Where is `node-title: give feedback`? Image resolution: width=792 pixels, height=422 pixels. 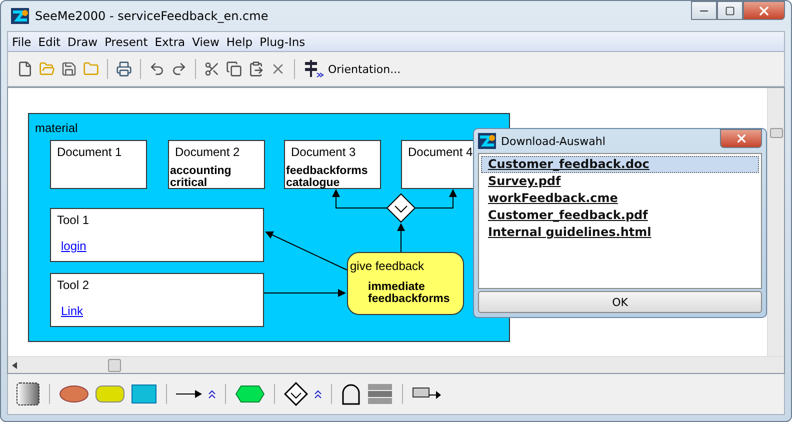
node-title: give feedback is located at coordinates (388, 266).